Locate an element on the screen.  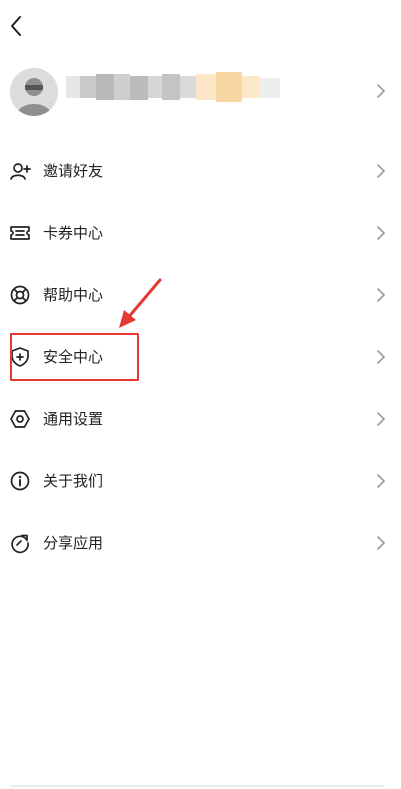
menu-item-label: 帮助中心 is located at coordinates (73, 295).